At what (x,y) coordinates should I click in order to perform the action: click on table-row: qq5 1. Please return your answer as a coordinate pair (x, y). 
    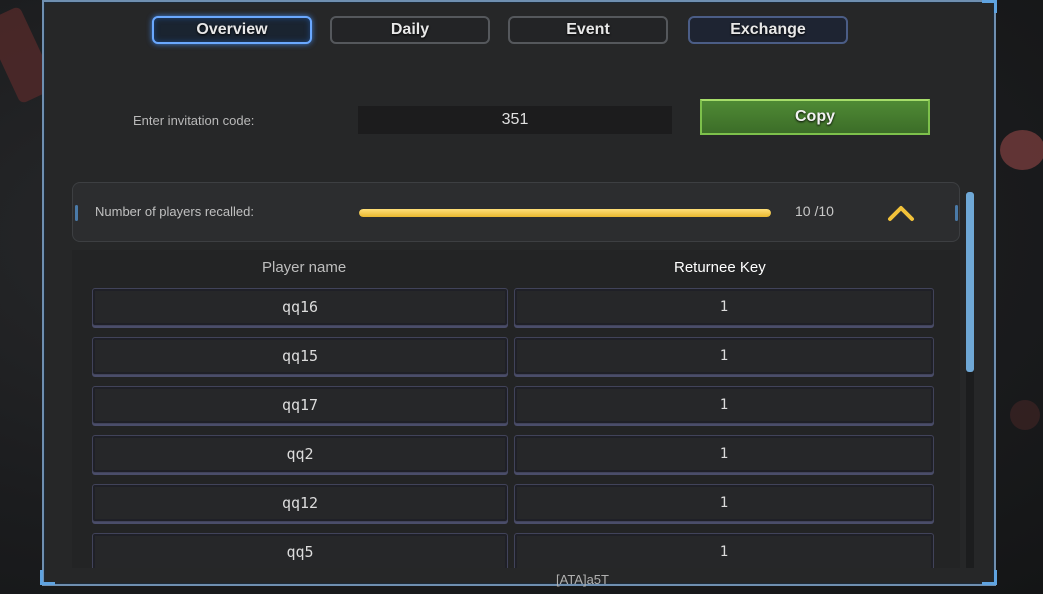
    Looking at the image, I should click on (514, 550).